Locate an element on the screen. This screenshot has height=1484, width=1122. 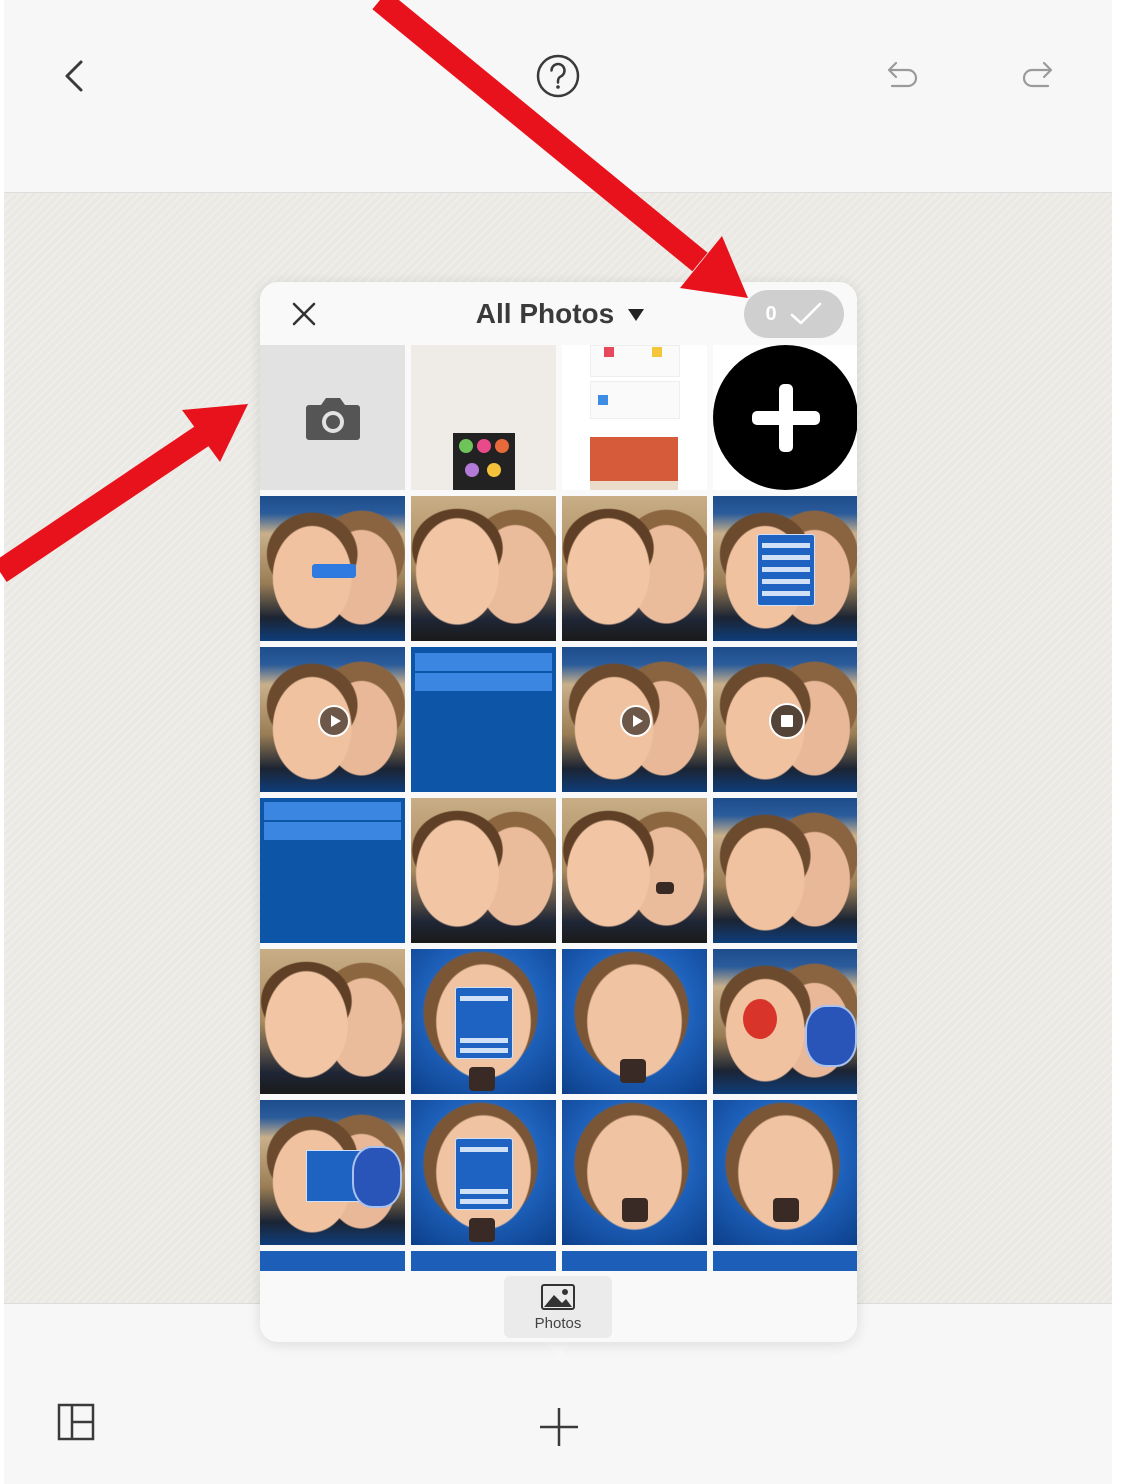
undo-button is located at coordinates (902, 76).